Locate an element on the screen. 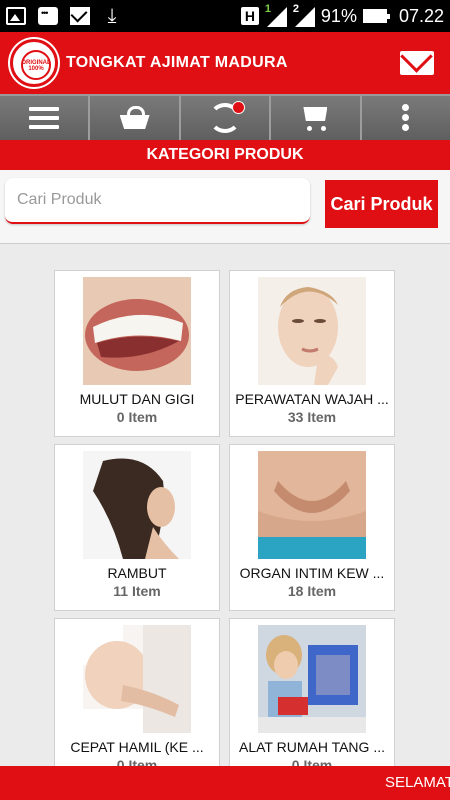  signal-sim2-icon: 2 is located at coordinates (304, 15).